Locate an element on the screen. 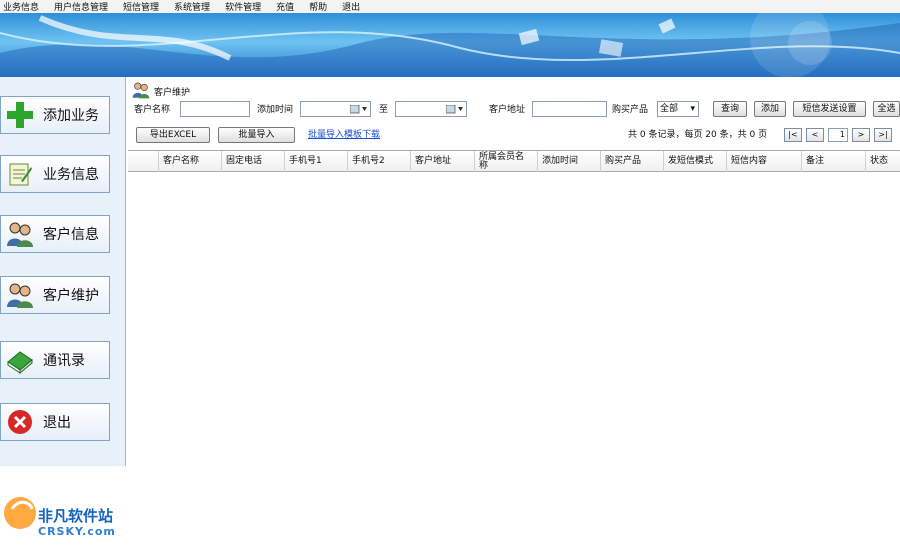  sidebar-item-customer-info: 客户信息 is located at coordinates (55, 234).